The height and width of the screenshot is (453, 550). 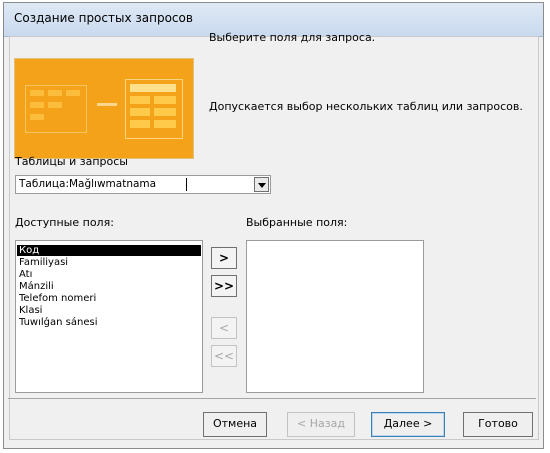 I want to click on footer-divider, so click(x=272, y=398).